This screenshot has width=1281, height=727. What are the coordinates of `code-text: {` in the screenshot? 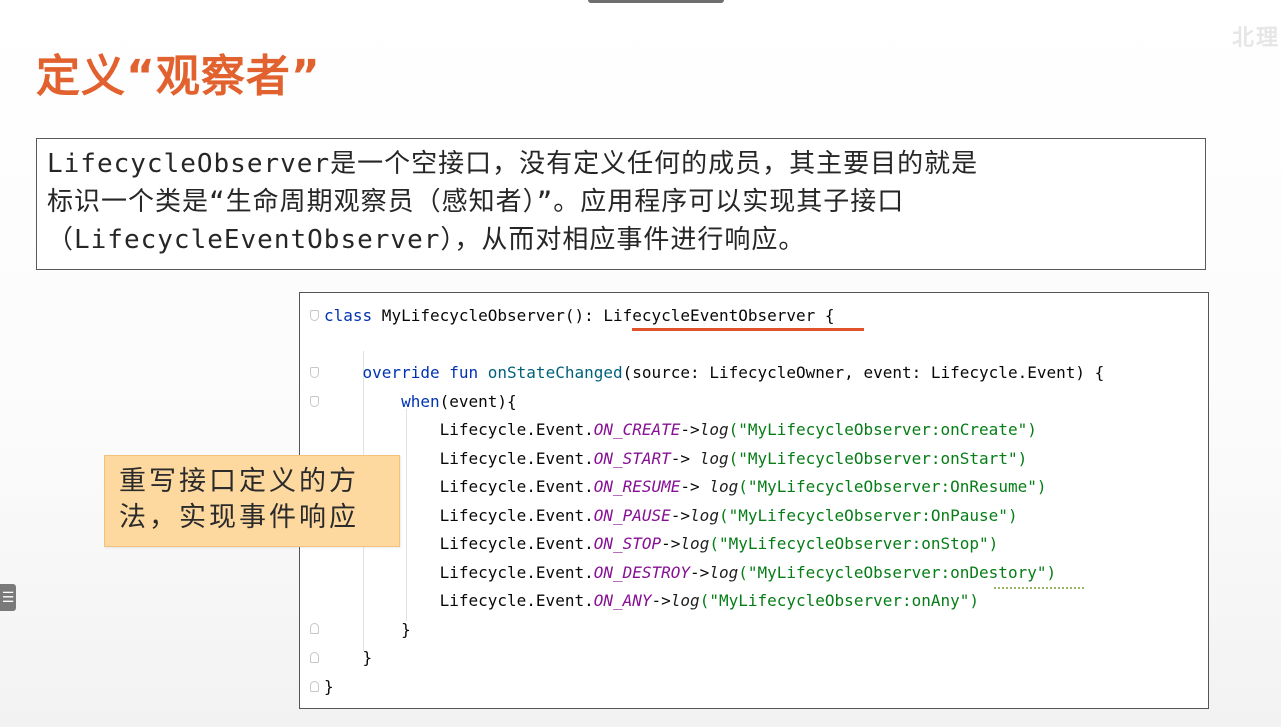 It's located at (825, 315).